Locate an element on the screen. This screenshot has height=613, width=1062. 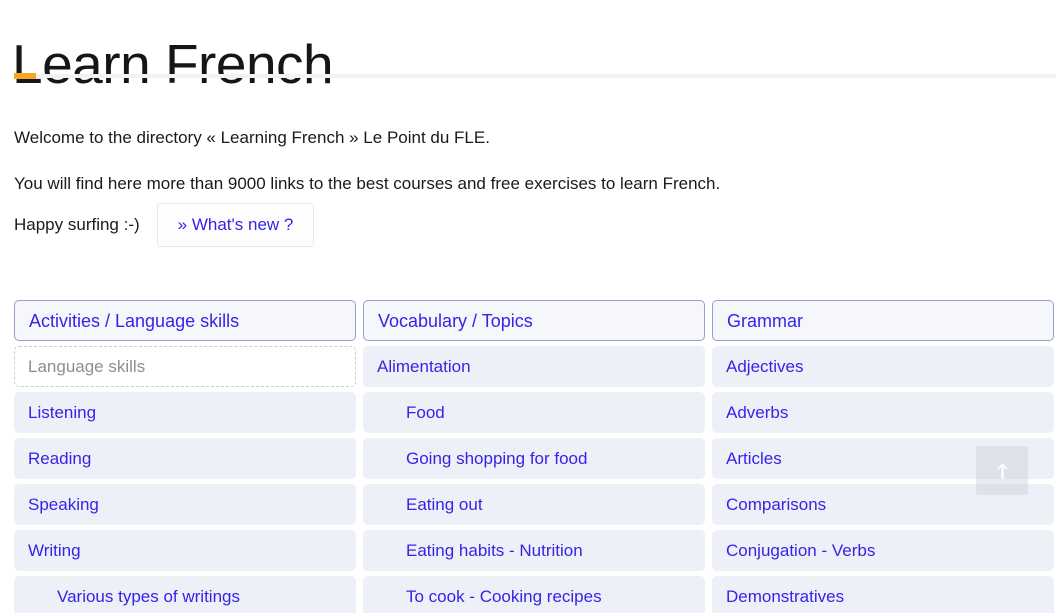
category-link: Adjectives is located at coordinates (883, 366).